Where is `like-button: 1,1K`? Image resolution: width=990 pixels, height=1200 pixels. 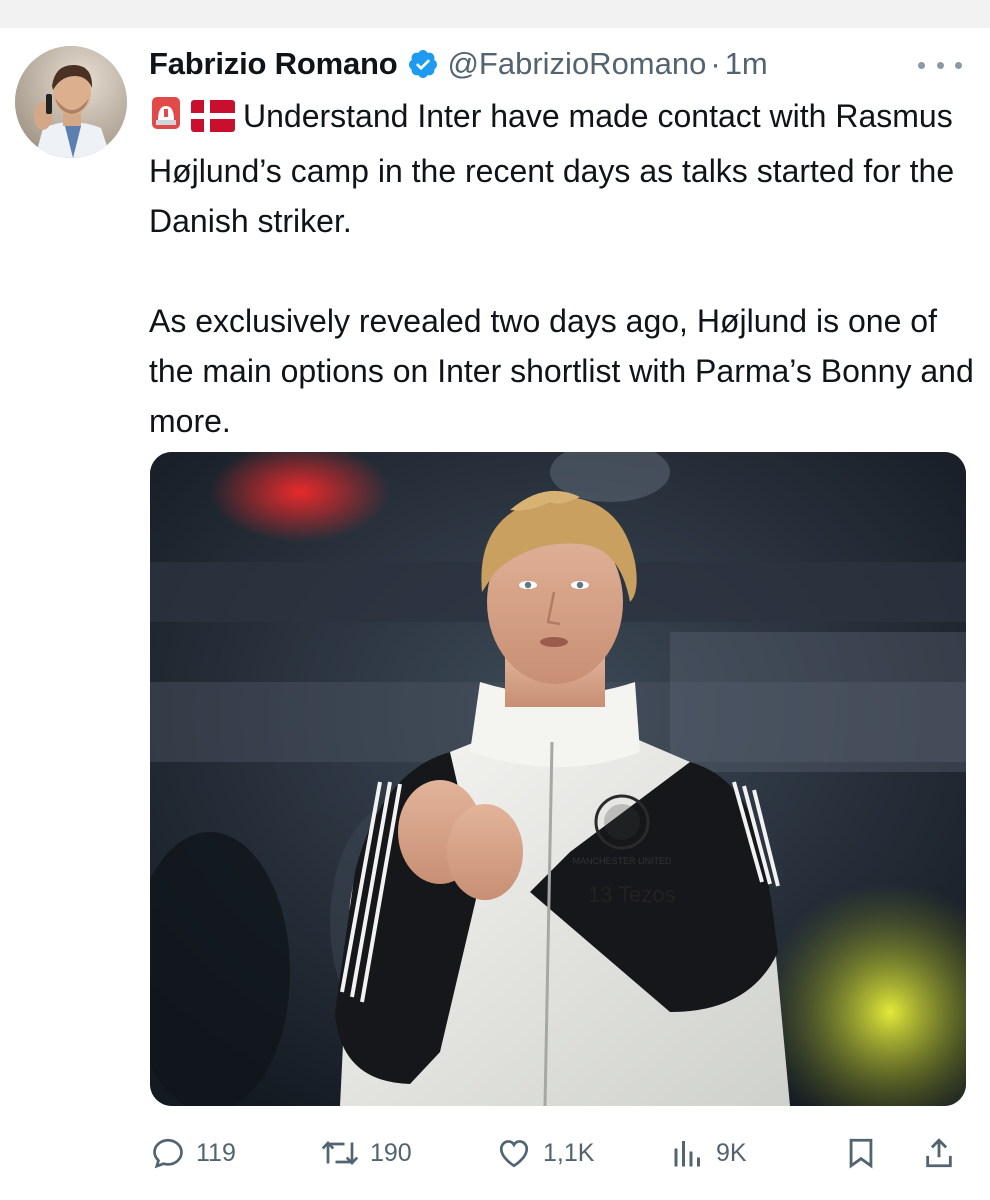
like-button: 1,1K is located at coordinates (544, 1153).